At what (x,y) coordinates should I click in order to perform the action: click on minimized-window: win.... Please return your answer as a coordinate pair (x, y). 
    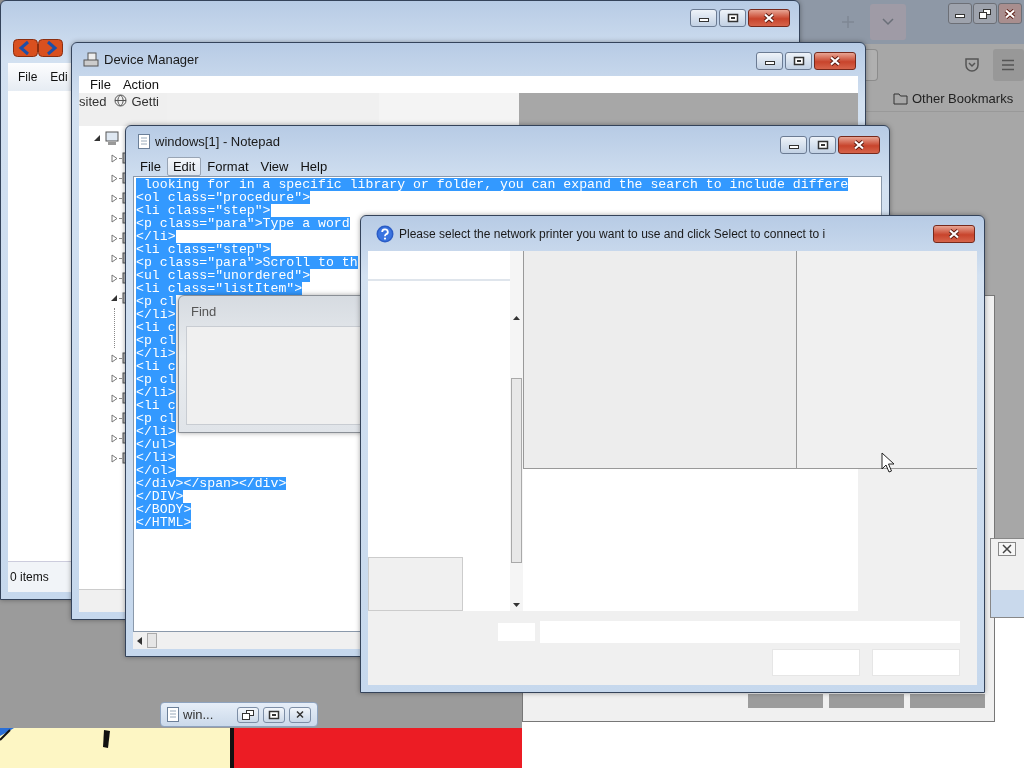
    Looking at the image, I should click on (239, 714).